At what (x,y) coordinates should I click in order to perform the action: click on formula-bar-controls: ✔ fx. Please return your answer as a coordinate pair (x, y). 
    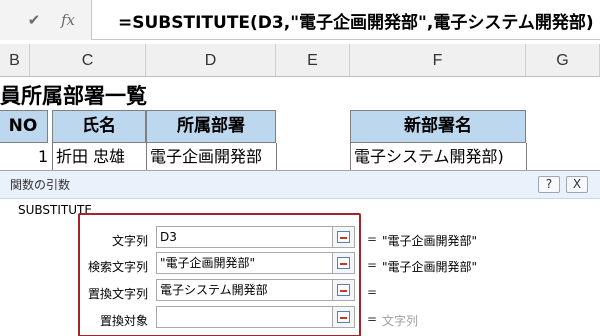
    Looking at the image, I should click on (46, 20).